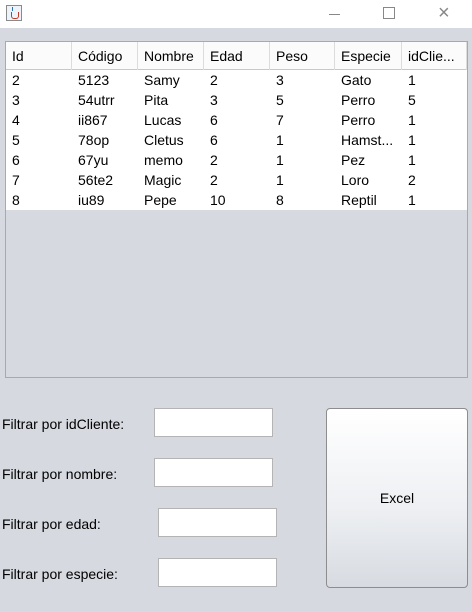 This screenshot has width=472, height=612. Describe the element at coordinates (280, 120) in the screenshot. I see `cell-peso: 7` at that location.